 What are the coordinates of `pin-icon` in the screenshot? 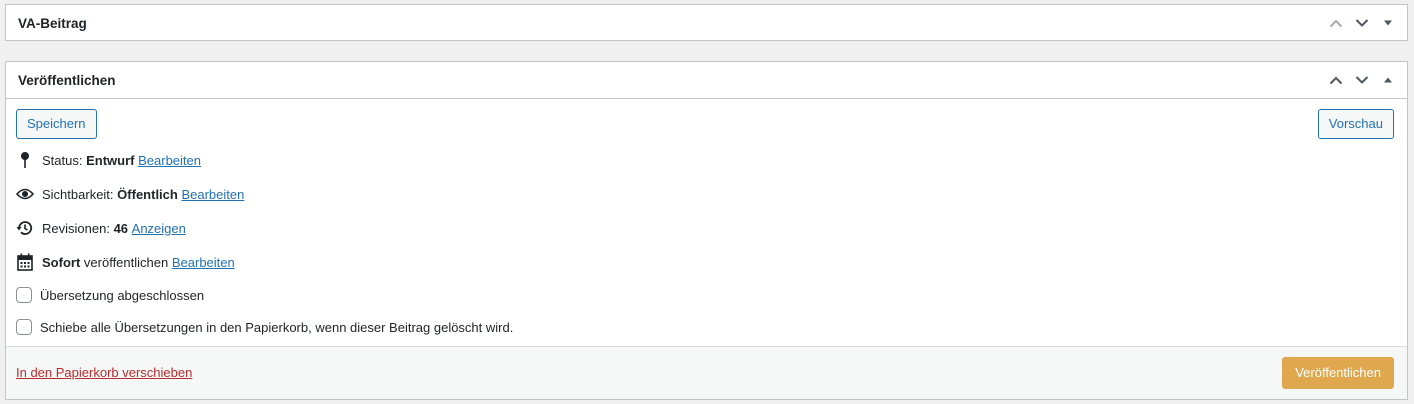 It's located at (25, 160).